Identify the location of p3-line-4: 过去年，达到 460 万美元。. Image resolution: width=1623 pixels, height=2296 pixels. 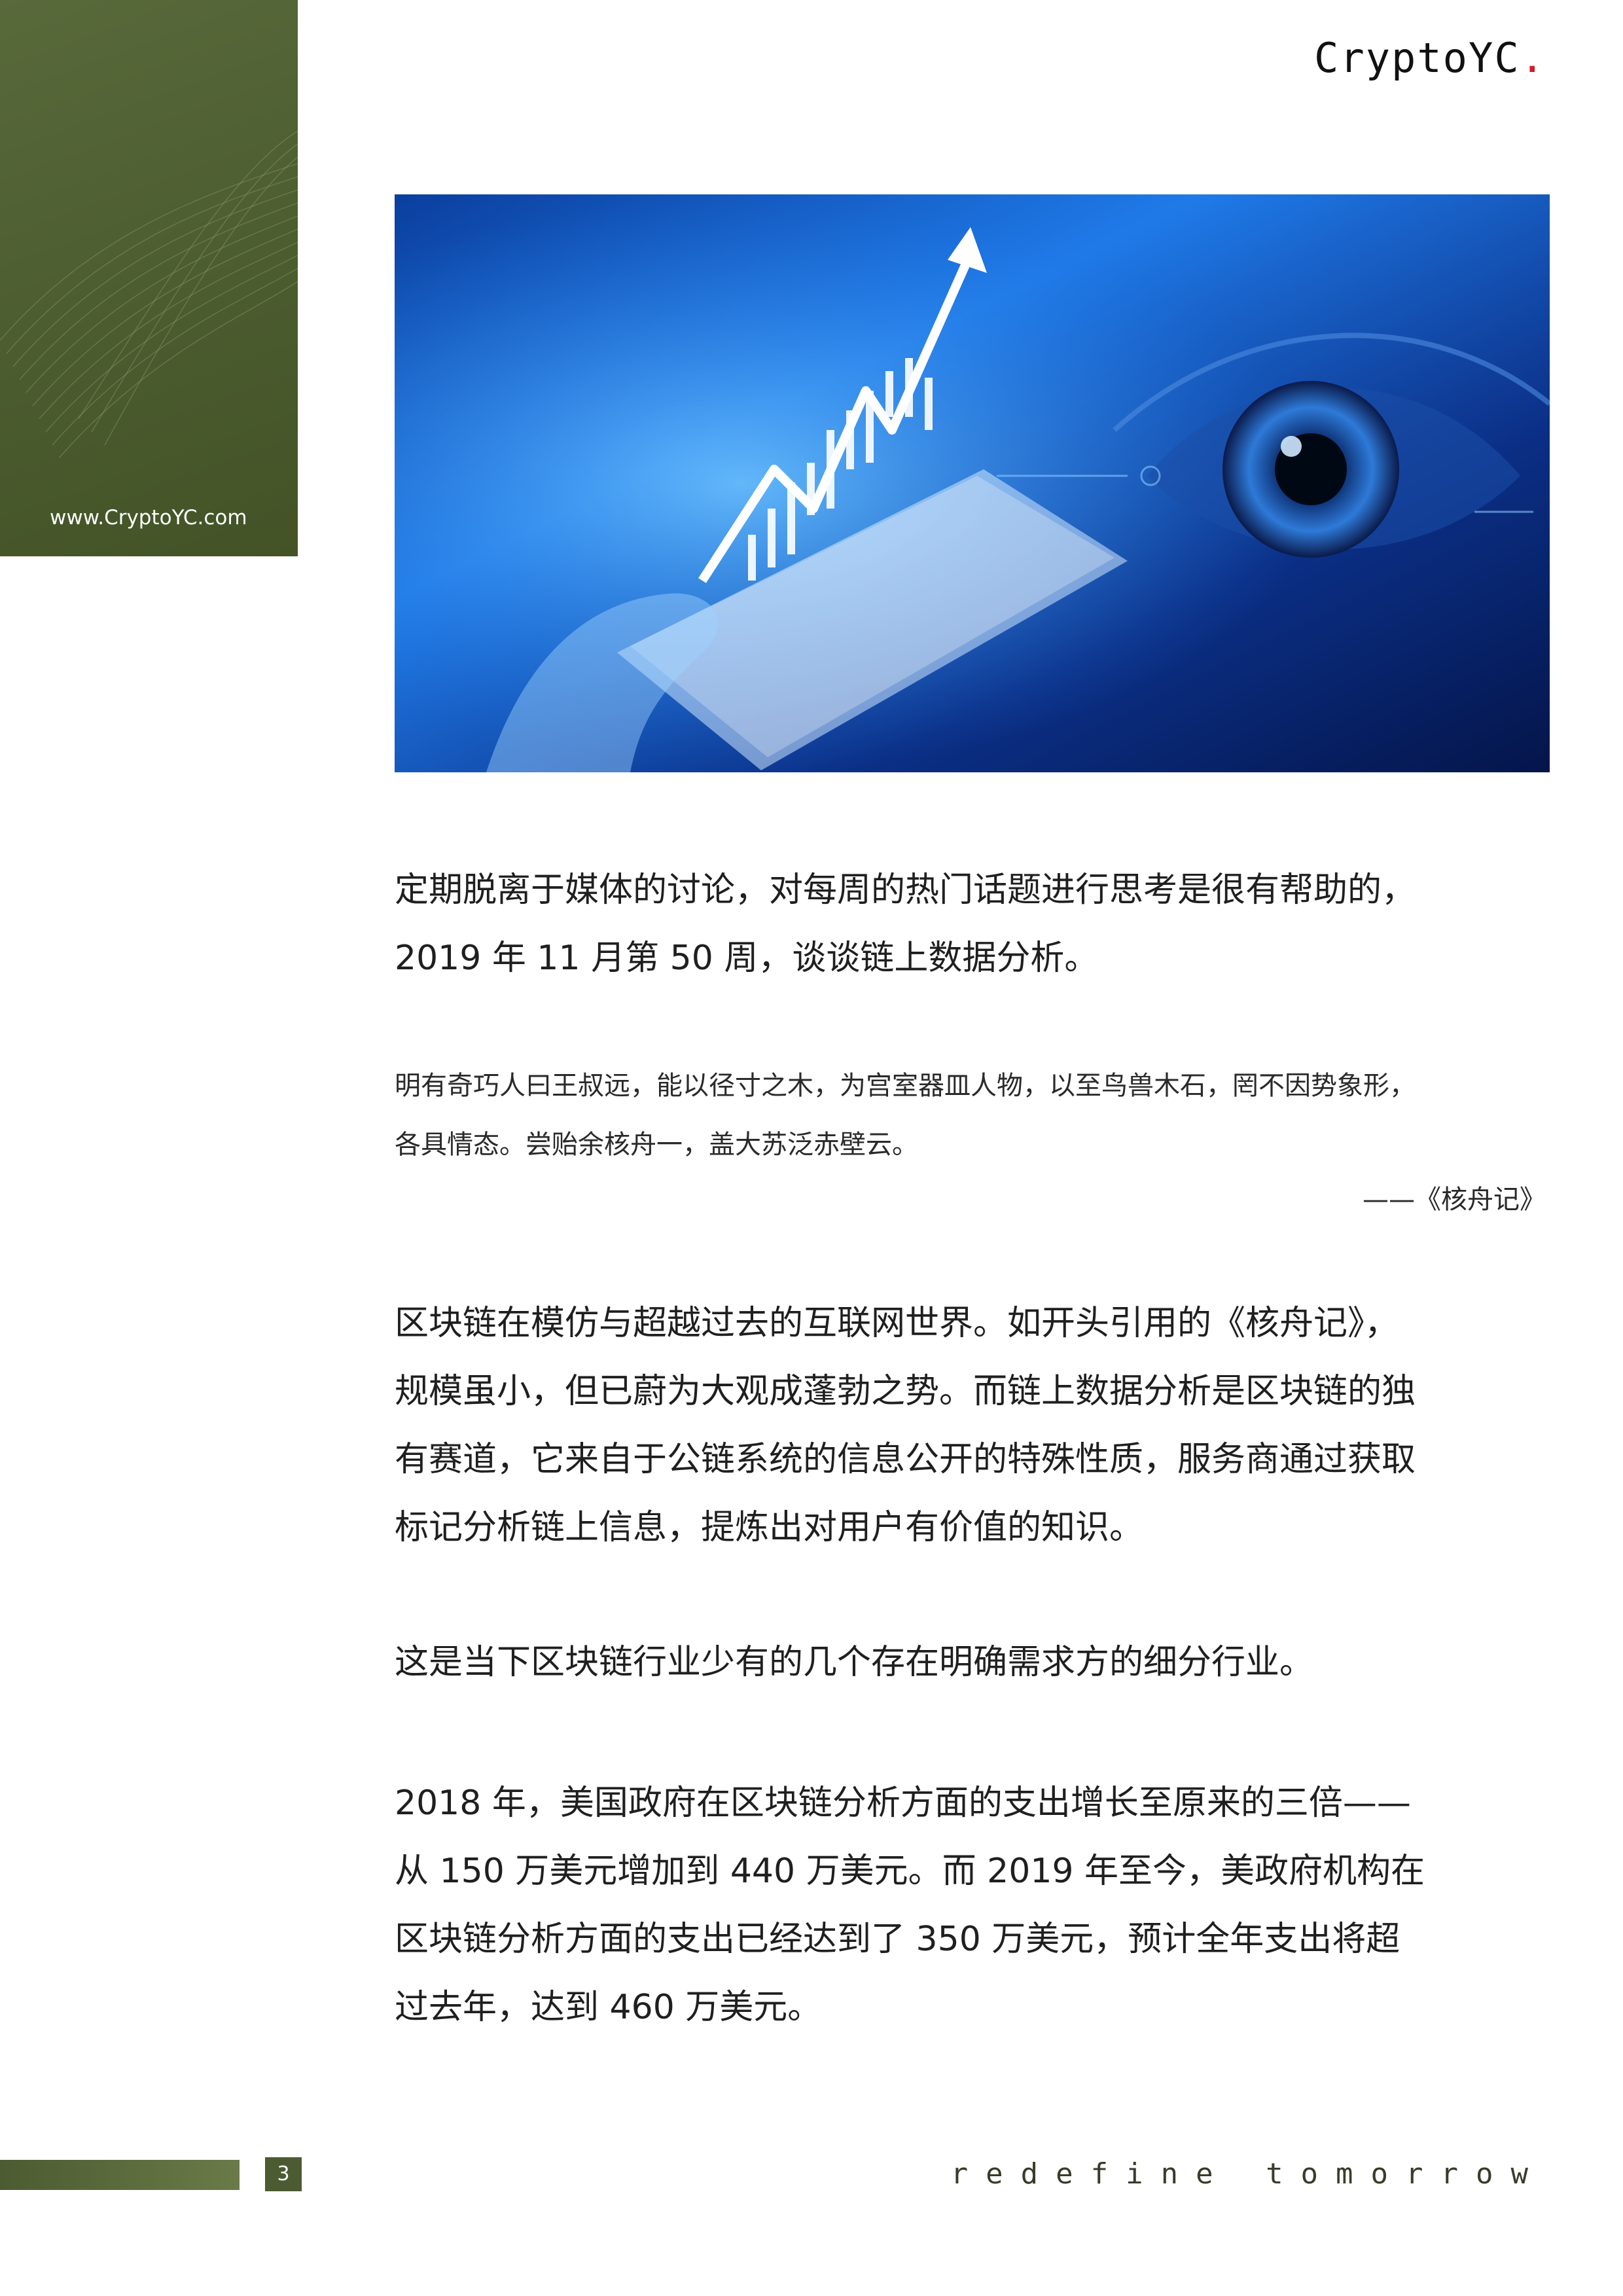
(608, 2007).